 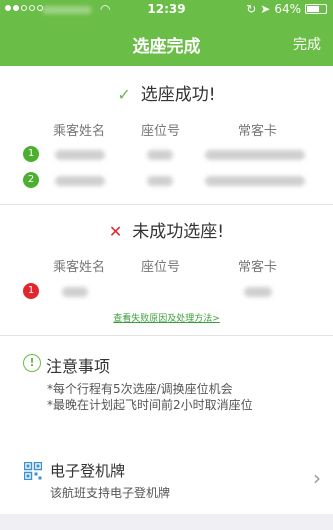 What do you see at coordinates (78, 366) in the screenshot?
I see `notice-title: 注意事项` at bounding box center [78, 366].